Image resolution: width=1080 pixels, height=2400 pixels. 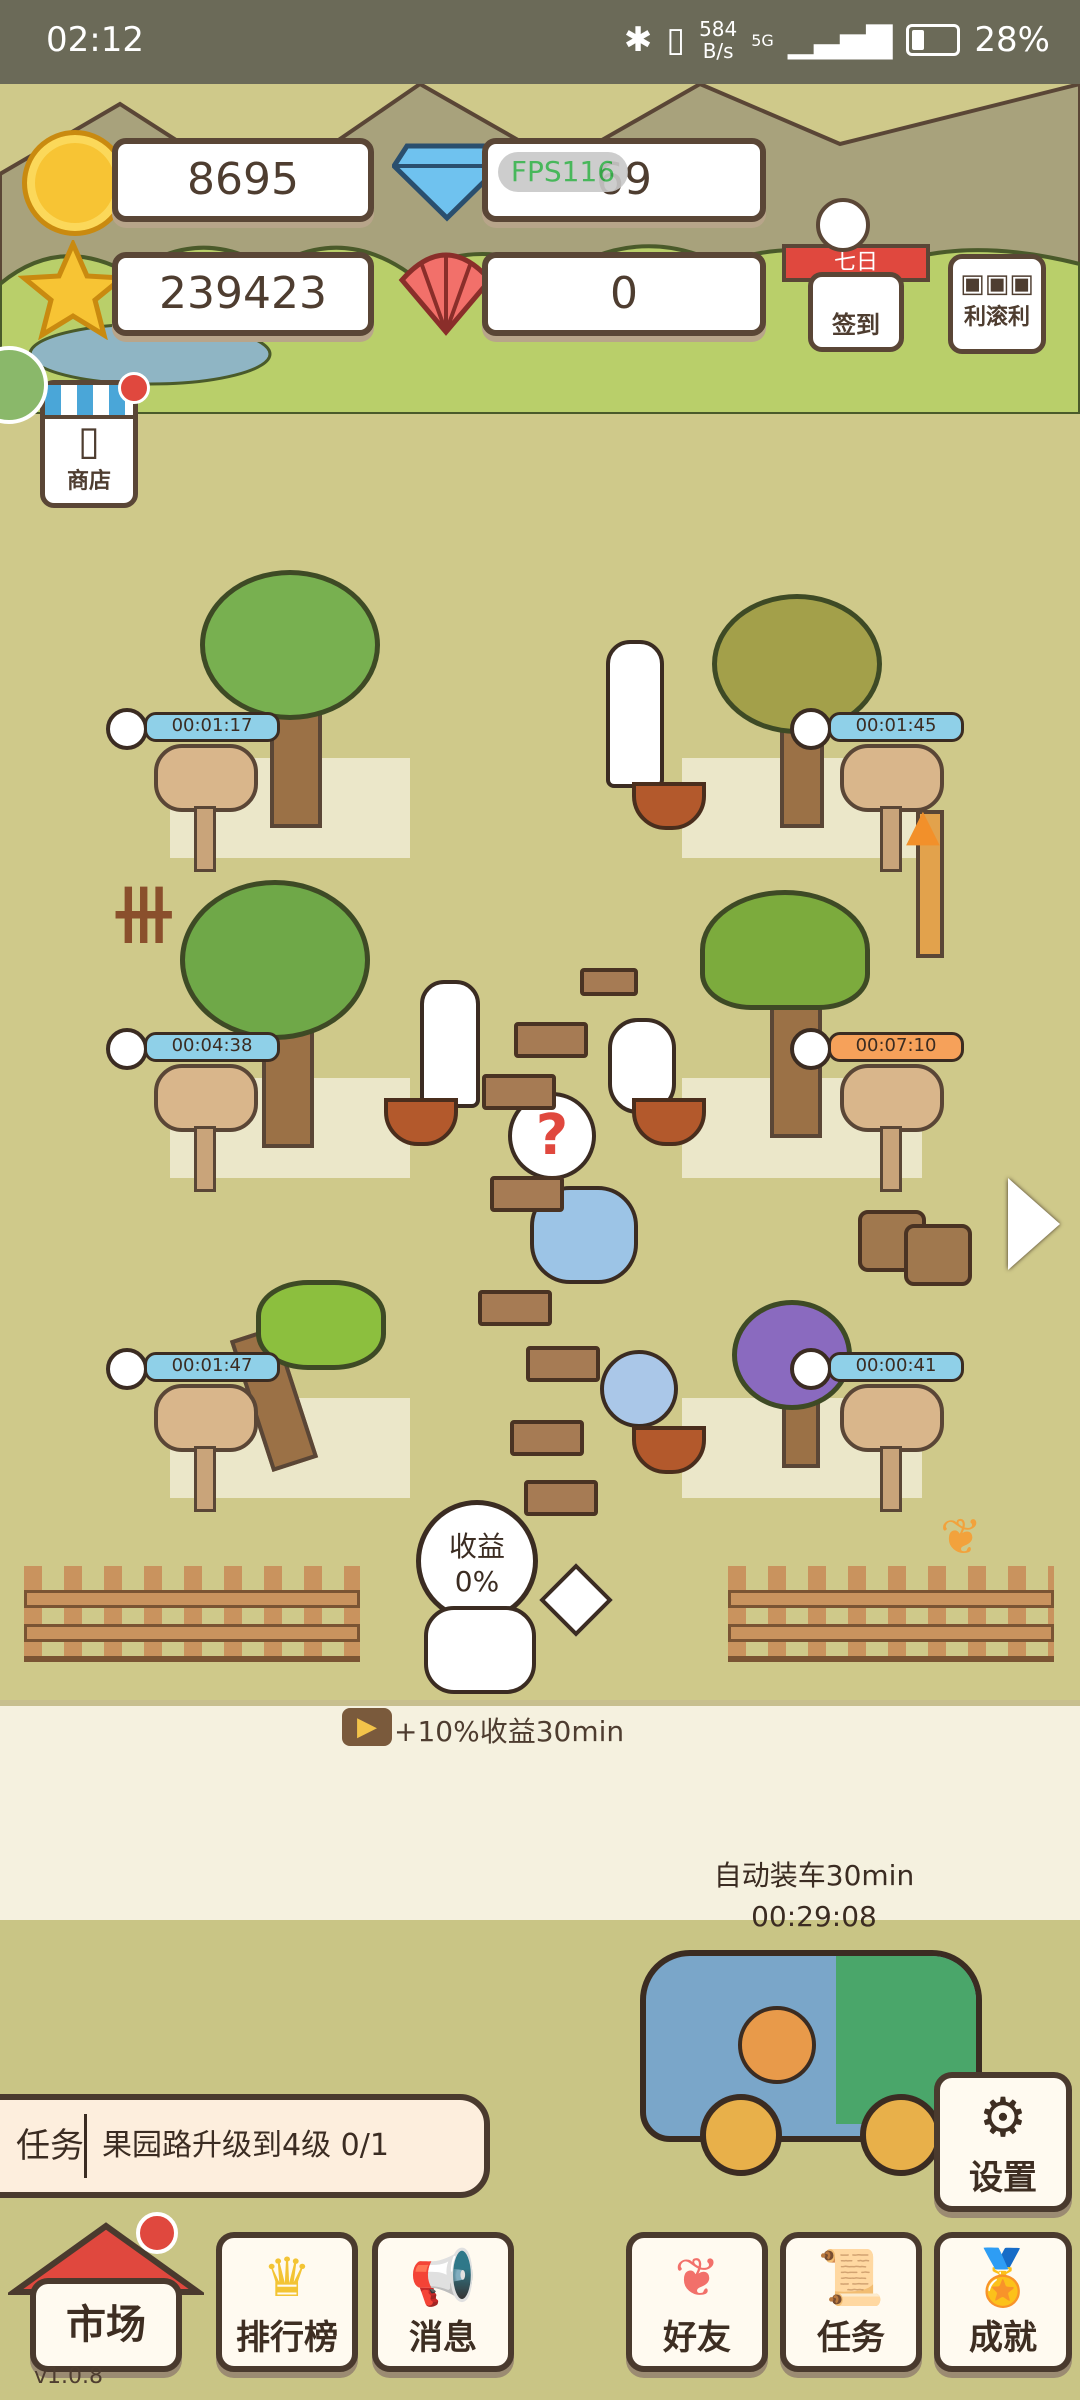 What do you see at coordinates (639, 1389) in the screenshot?
I see `raccoon-worker` at bounding box center [639, 1389].